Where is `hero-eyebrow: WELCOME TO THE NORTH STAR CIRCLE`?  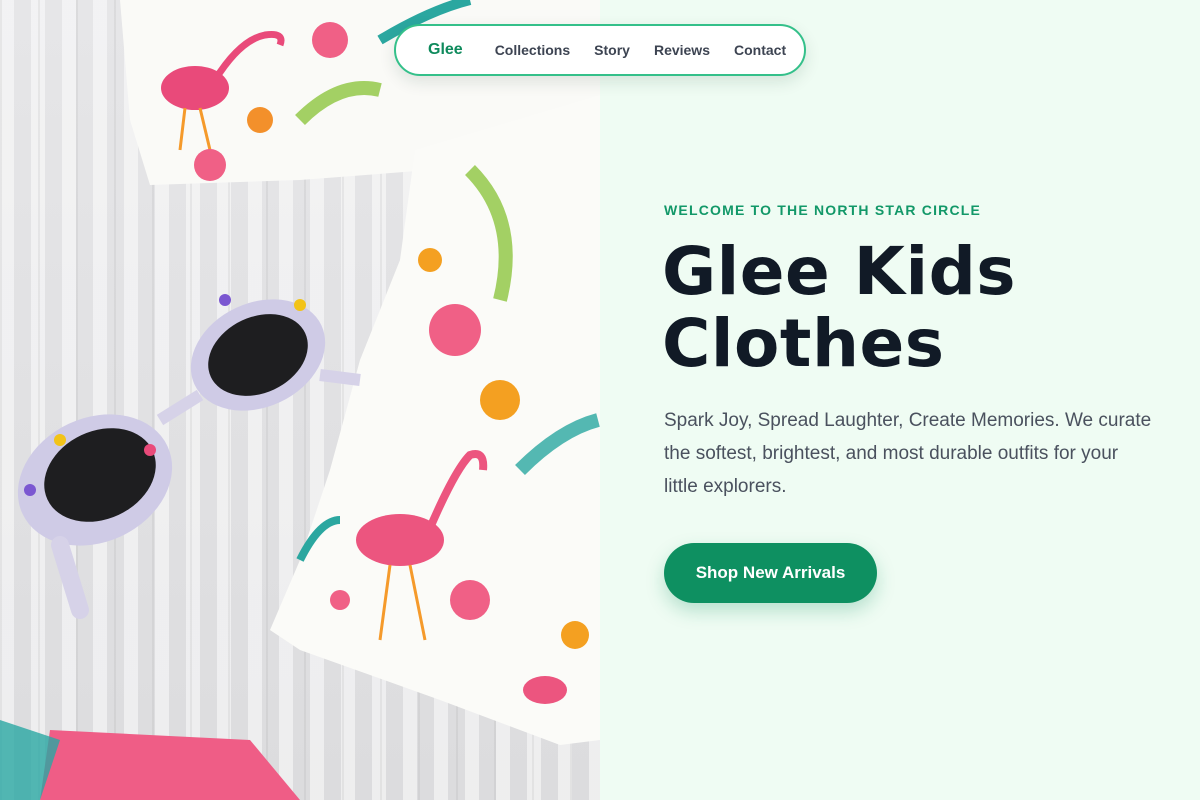 hero-eyebrow: WELCOME TO THE NORTH STAR CIRCLE is located at coordinates (823, 210).